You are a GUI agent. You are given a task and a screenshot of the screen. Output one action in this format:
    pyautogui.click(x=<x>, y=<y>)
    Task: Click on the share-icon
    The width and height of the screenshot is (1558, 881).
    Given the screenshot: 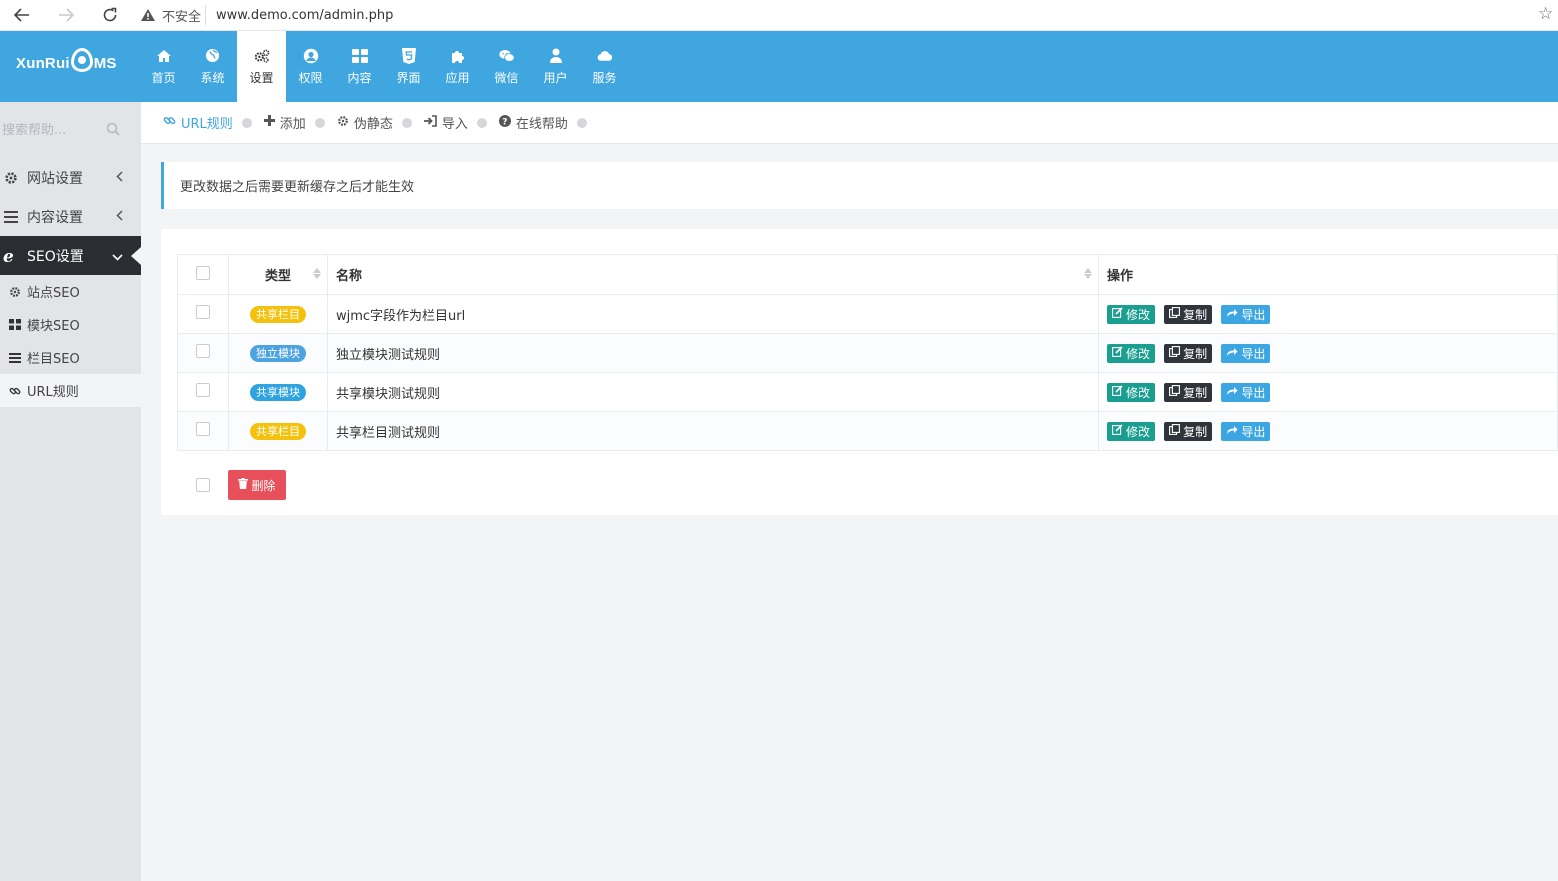 What is the action you would take?
    pyautogui.click(x=1232, y=431)
    